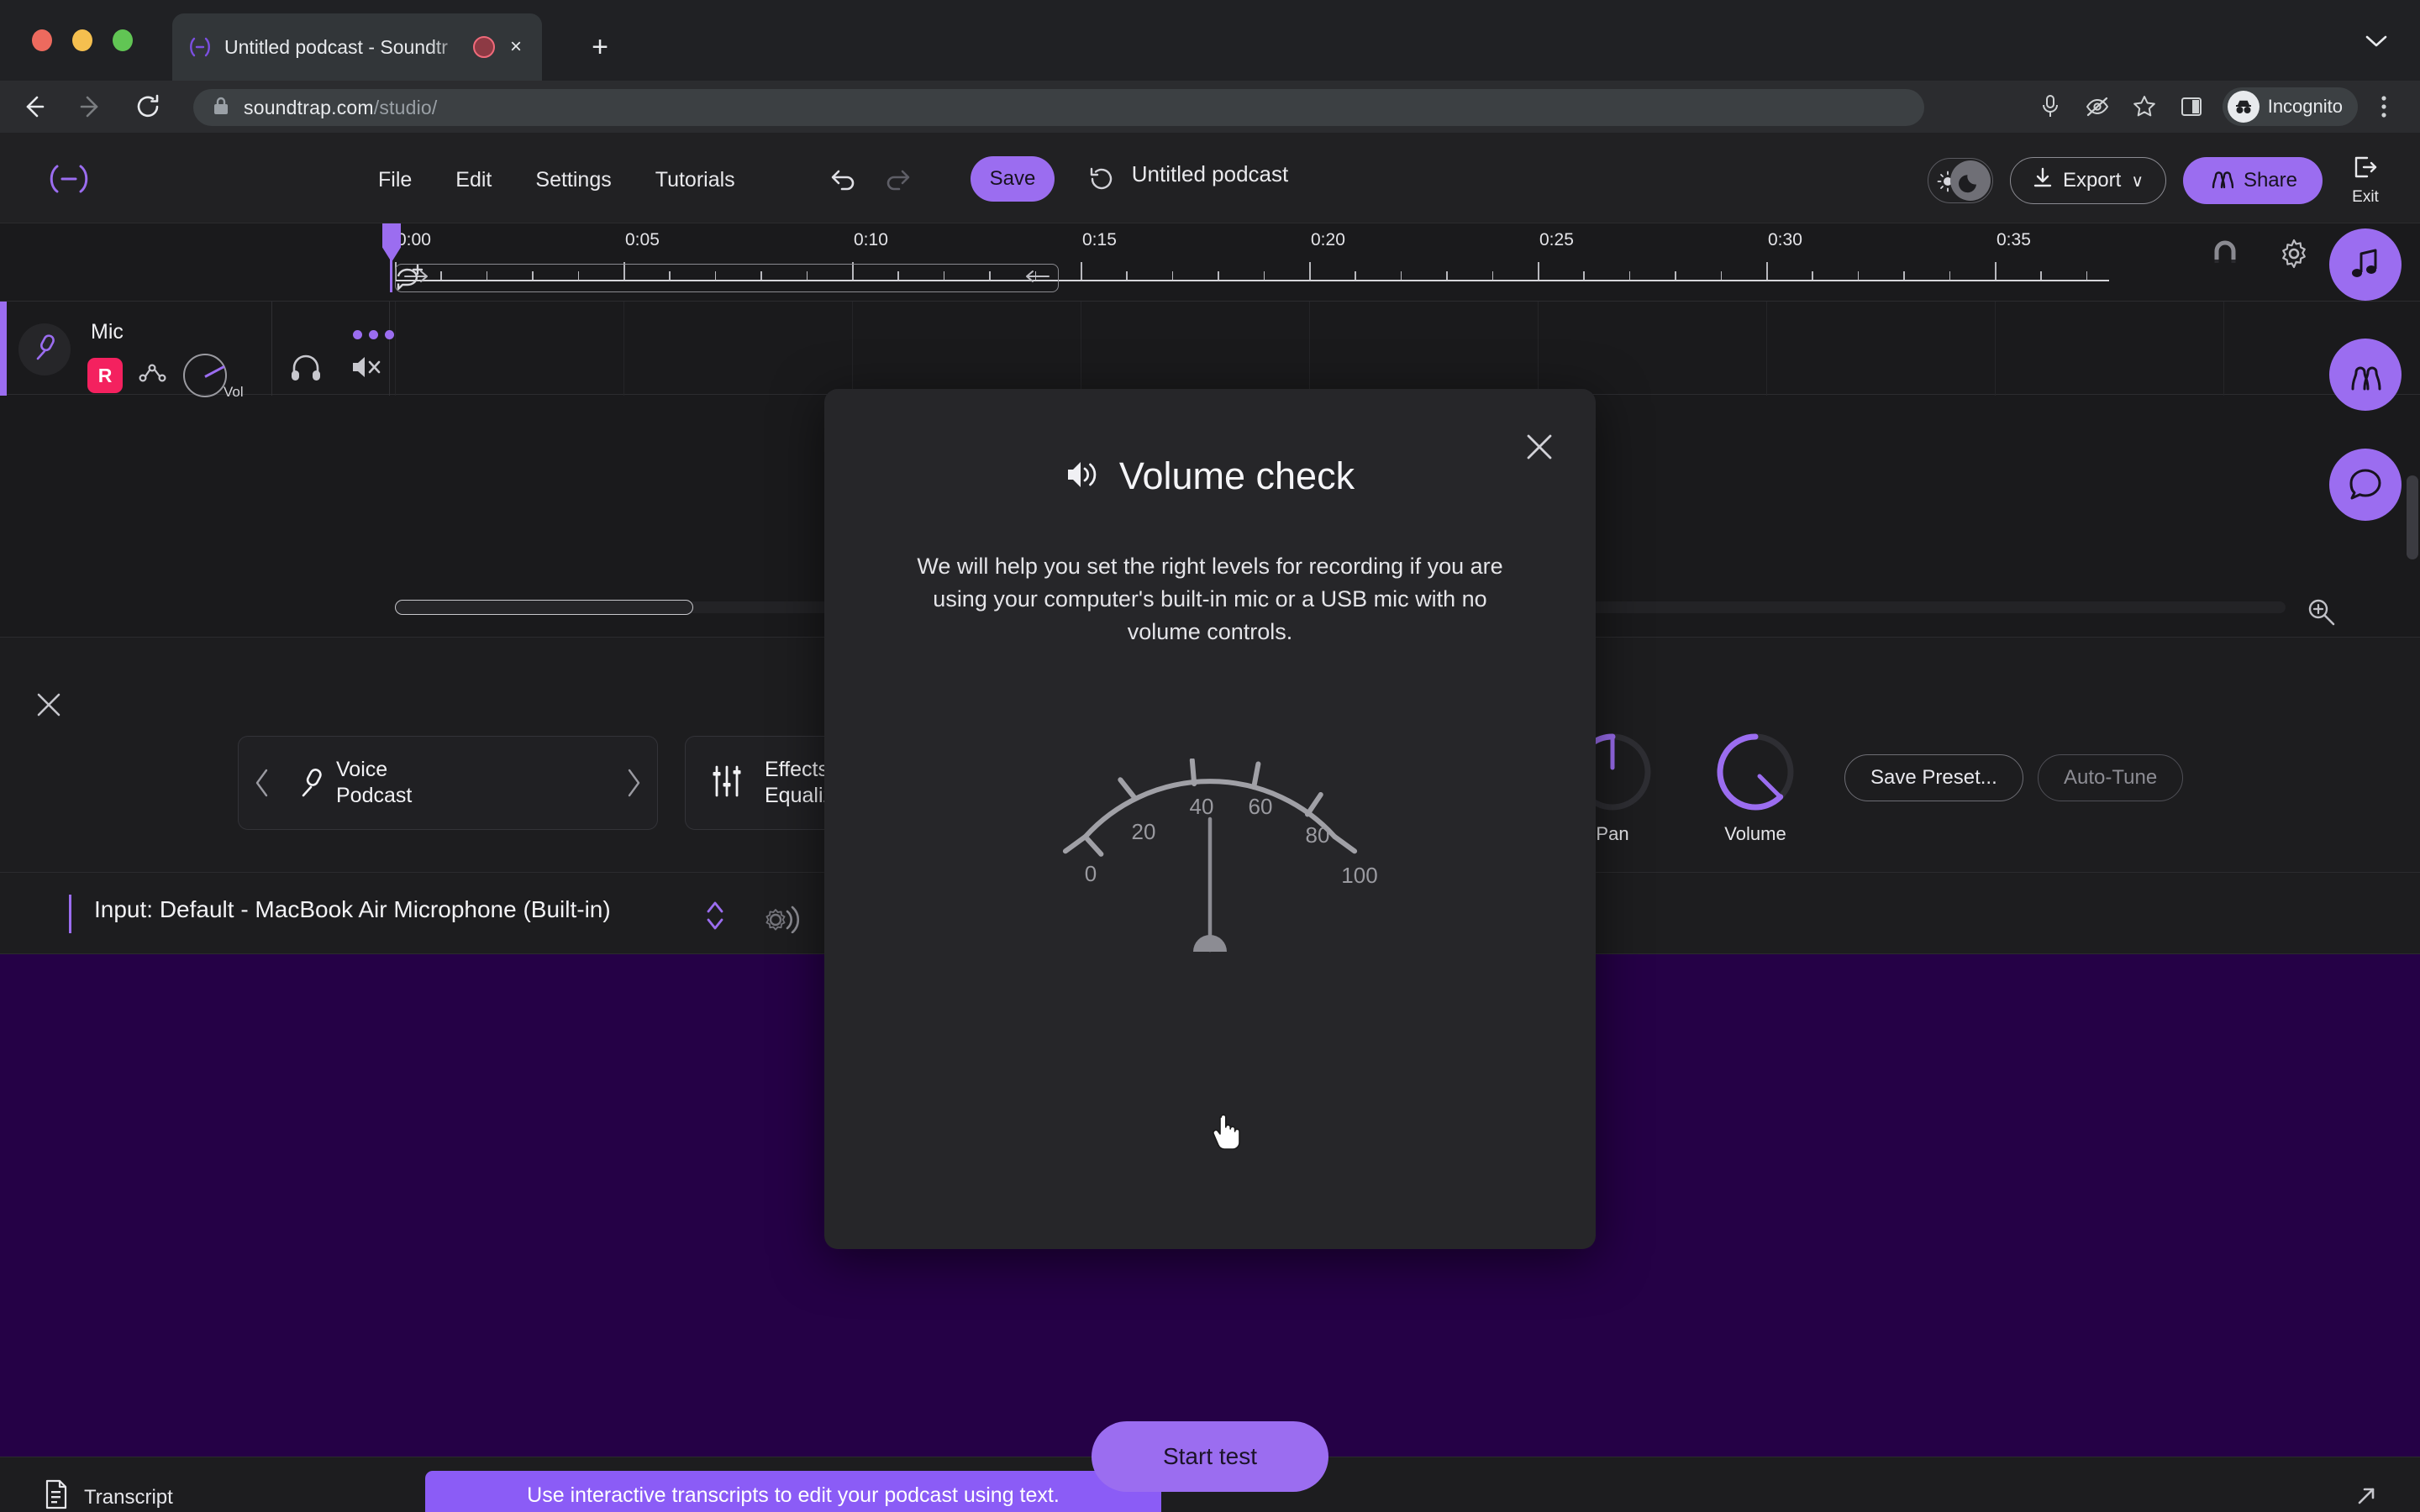 The image size is (2420, 1512). What do you see at coordinates (1202, 806) in the screenshot?
I see `svg-text: 40` at bounding box center [1202, 806].